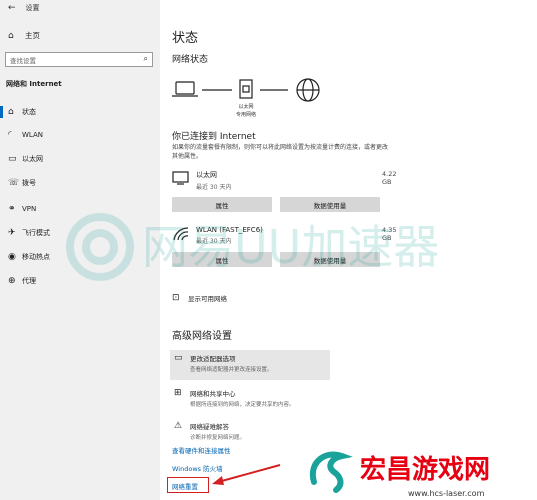 The image size is (537, 500). What do you see at coordinates (425, 469) in the screenshot?
I see `brand-name: 宏昌游戏网` at bounding box center [425, 469].